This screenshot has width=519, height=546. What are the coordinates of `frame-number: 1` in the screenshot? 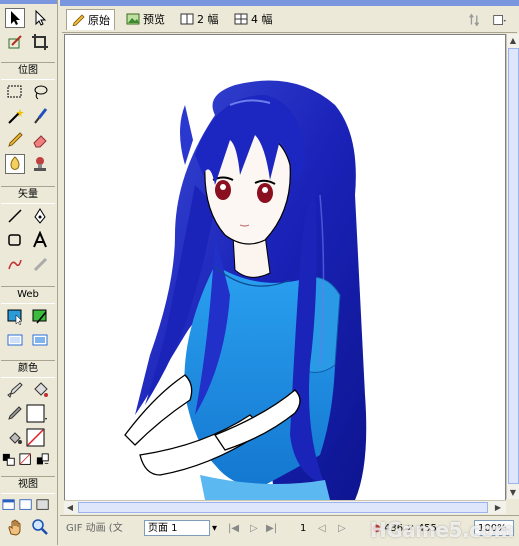 It's located at (303, 528).